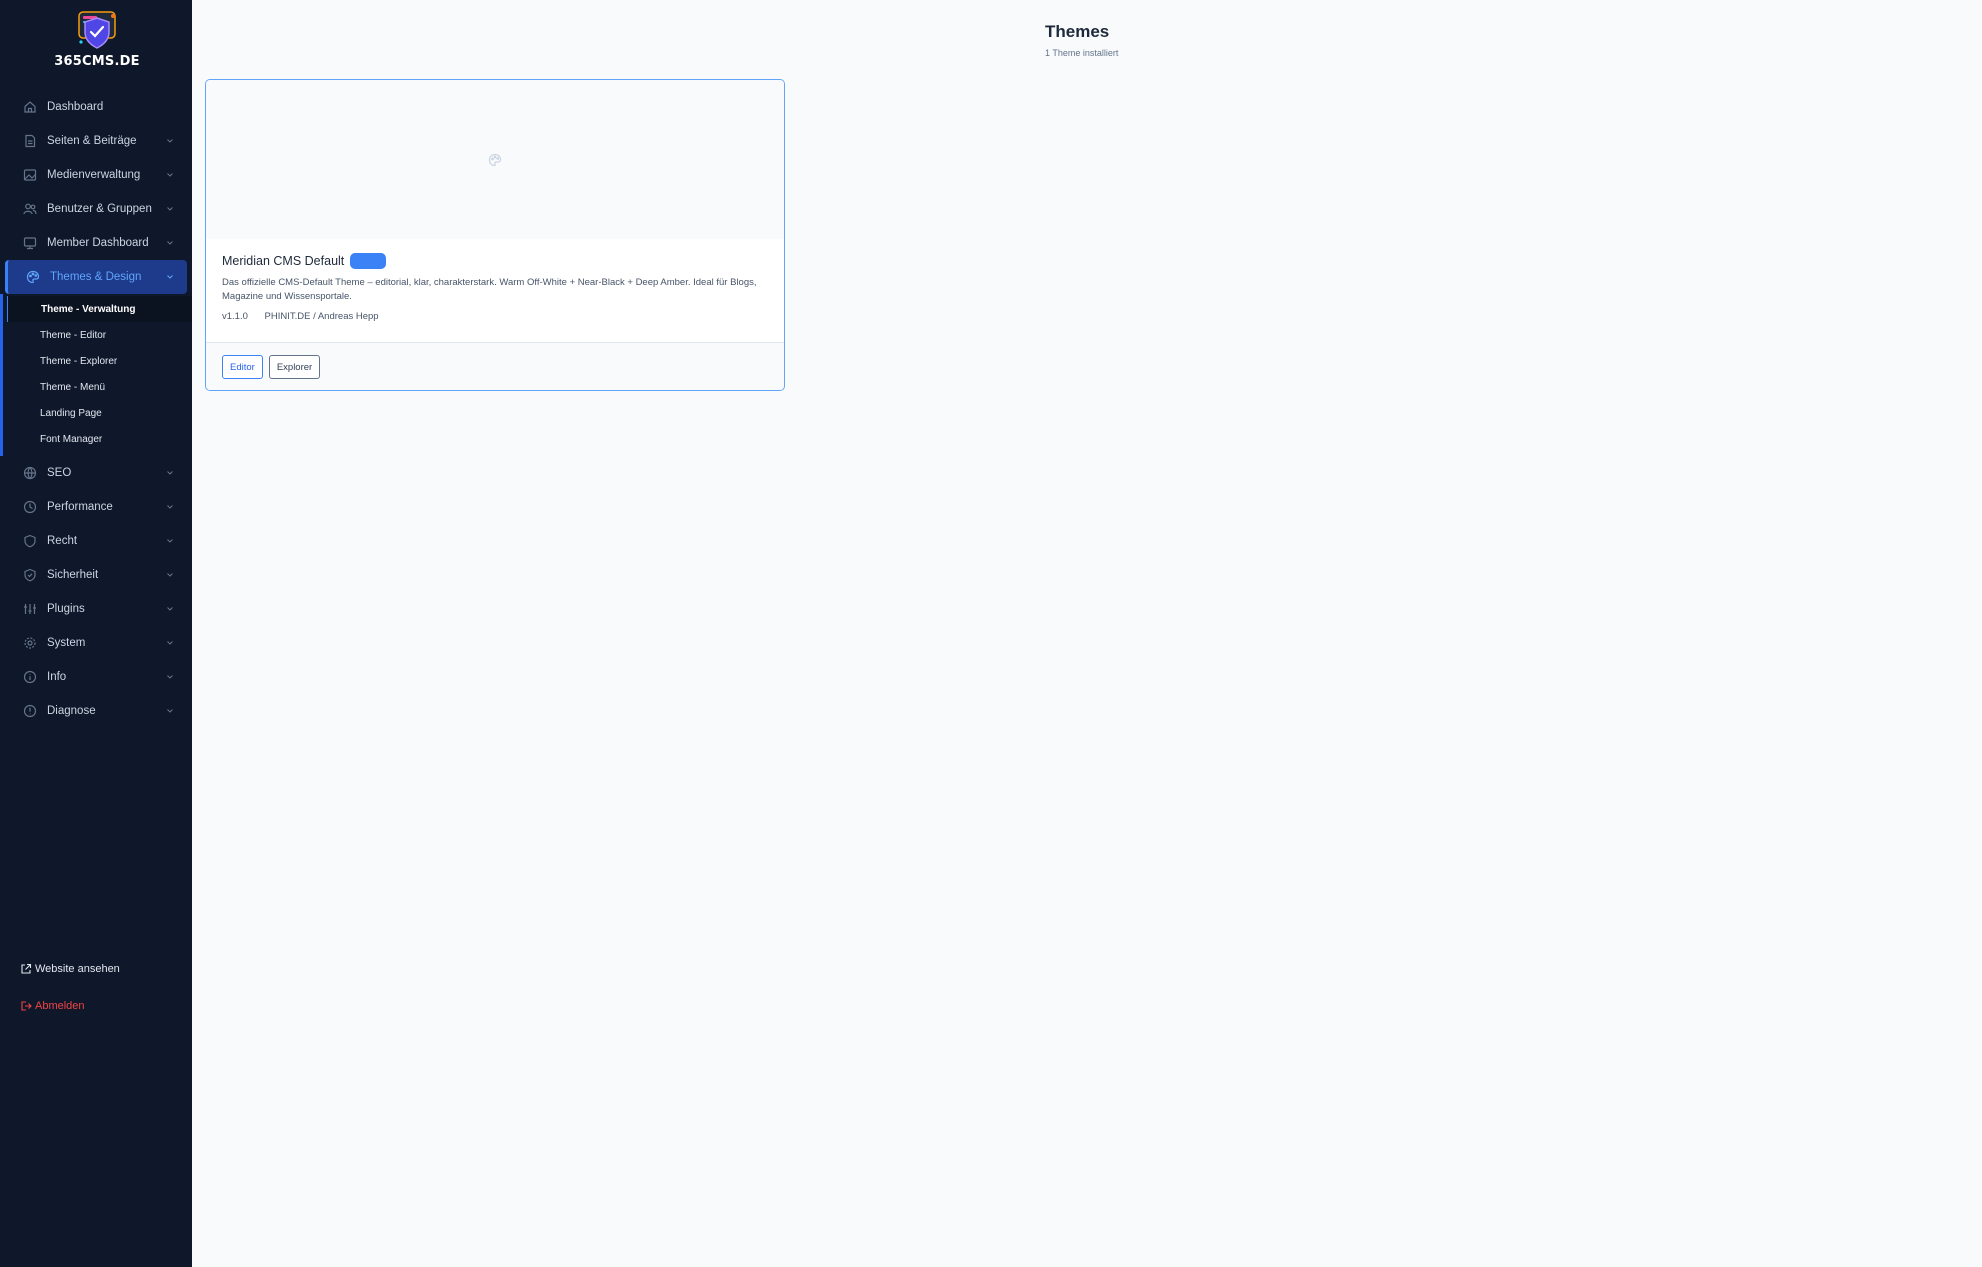 The width and height of the screenshot is (1982, 1267). Describe the element at coordinates (71, 711) in the screenshot. I see `sidebar-item-label: Diagnose` at that location.